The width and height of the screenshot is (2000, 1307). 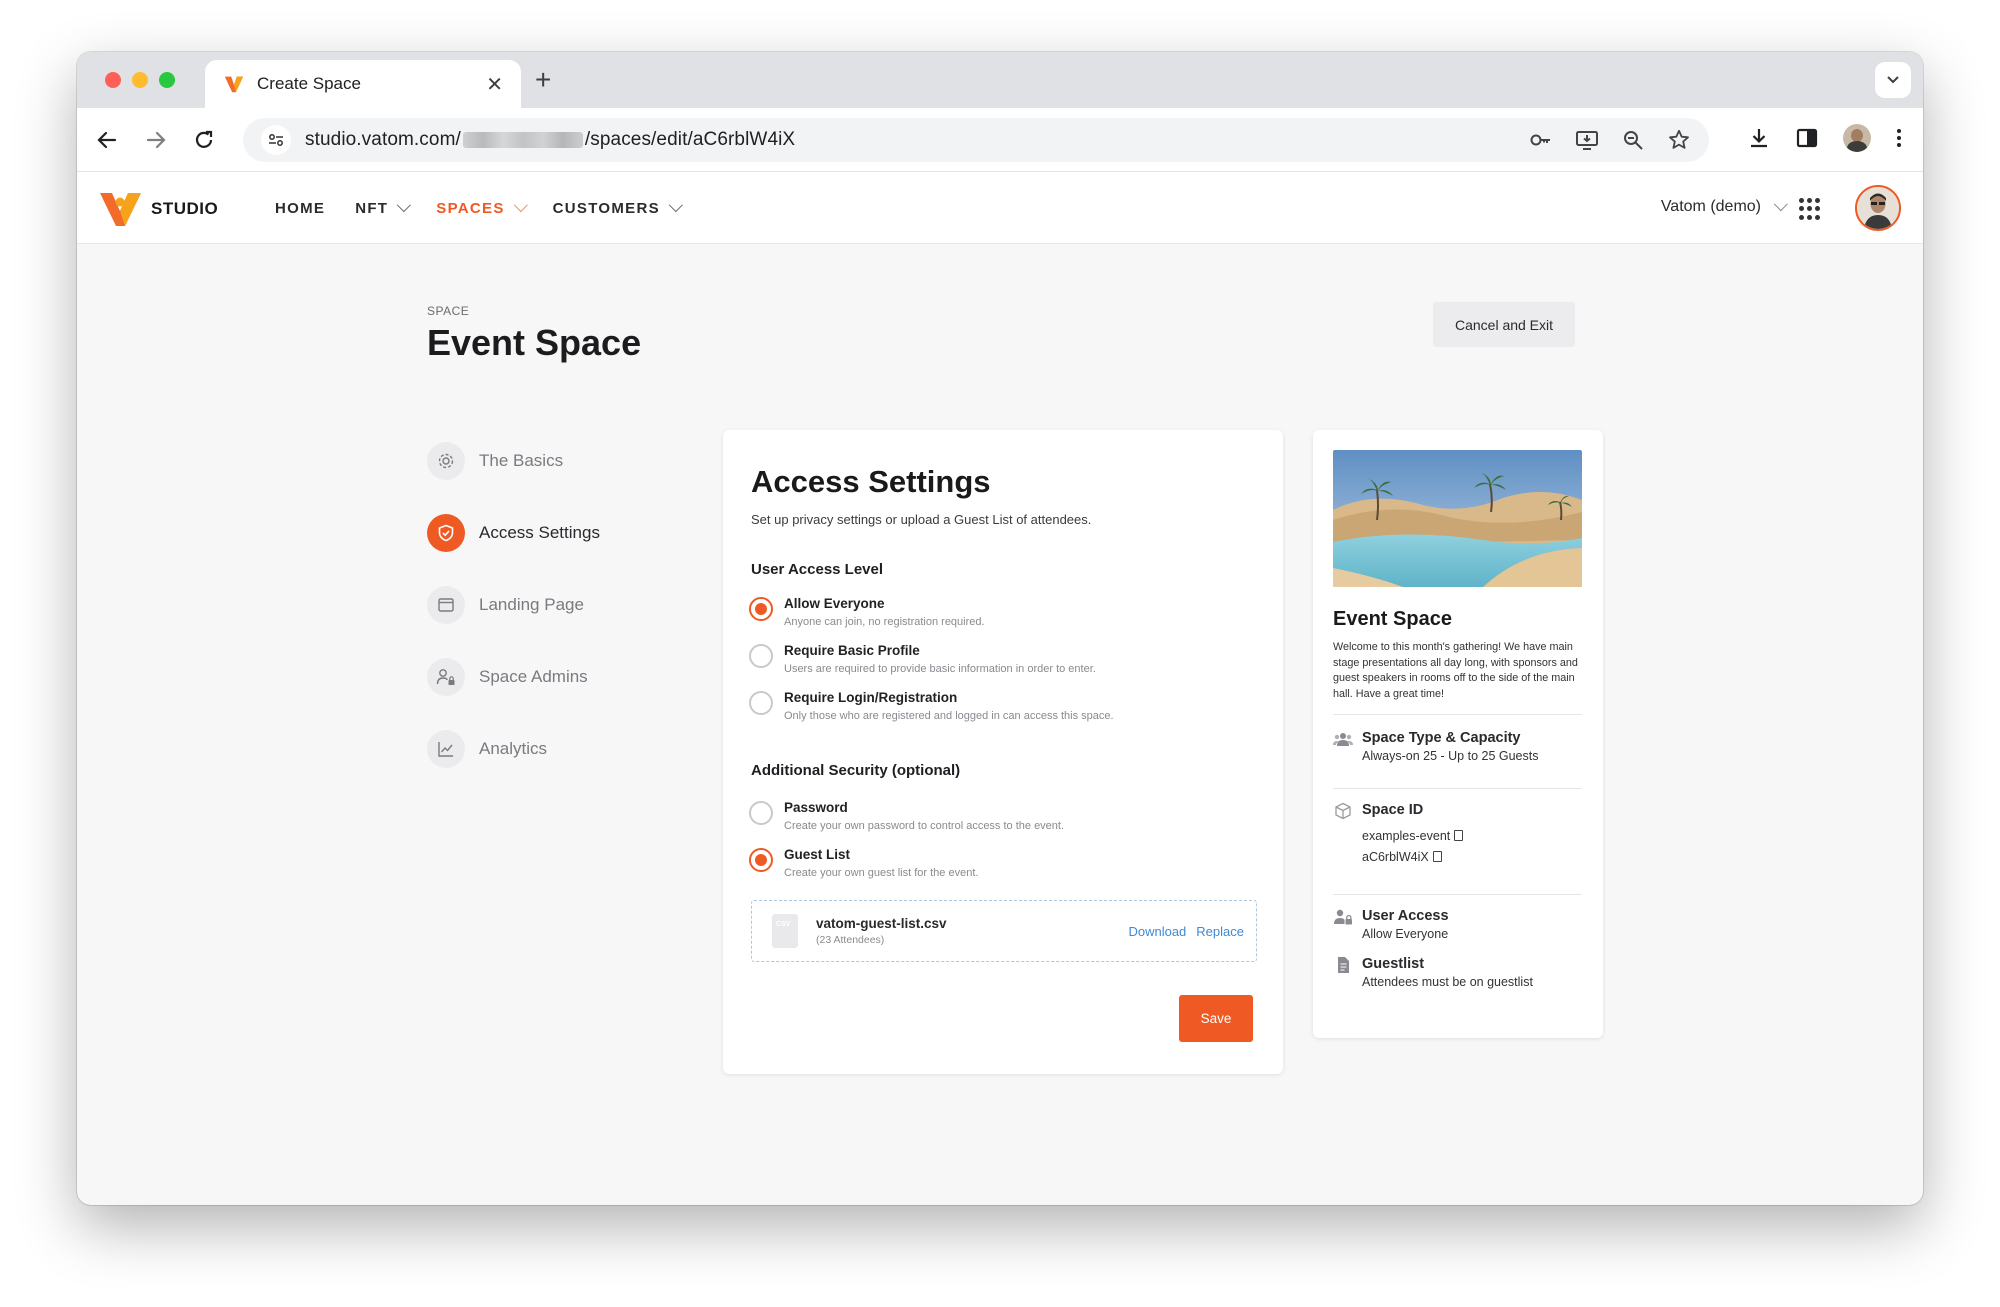 What do you see at coordinates (1398, 835) in the screenshot?
I see `space-id-section: Space ID examples-event aC6rblW4iX` at bounding box center [1398, 835].